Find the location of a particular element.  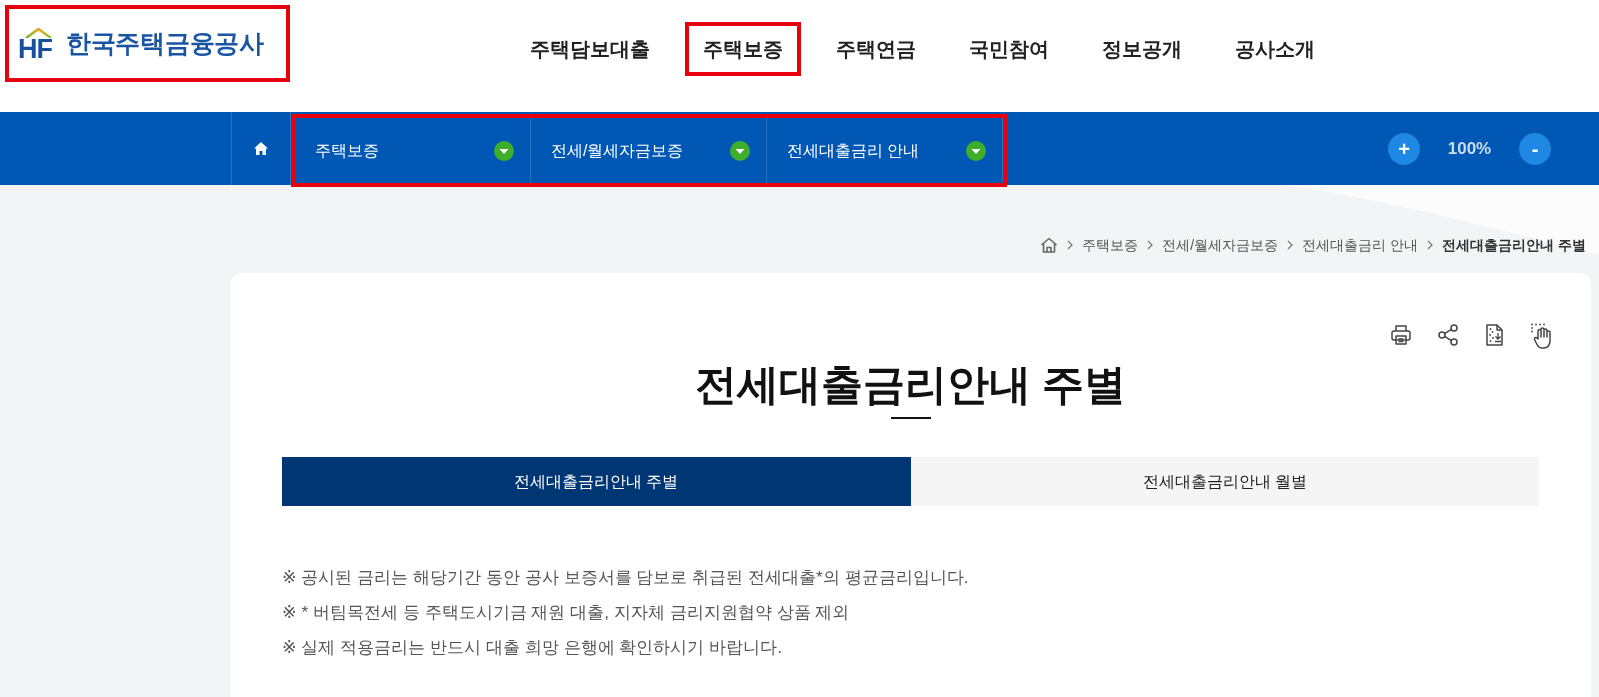

menu-link: 주택보증 is located at coordinates (742, 49).